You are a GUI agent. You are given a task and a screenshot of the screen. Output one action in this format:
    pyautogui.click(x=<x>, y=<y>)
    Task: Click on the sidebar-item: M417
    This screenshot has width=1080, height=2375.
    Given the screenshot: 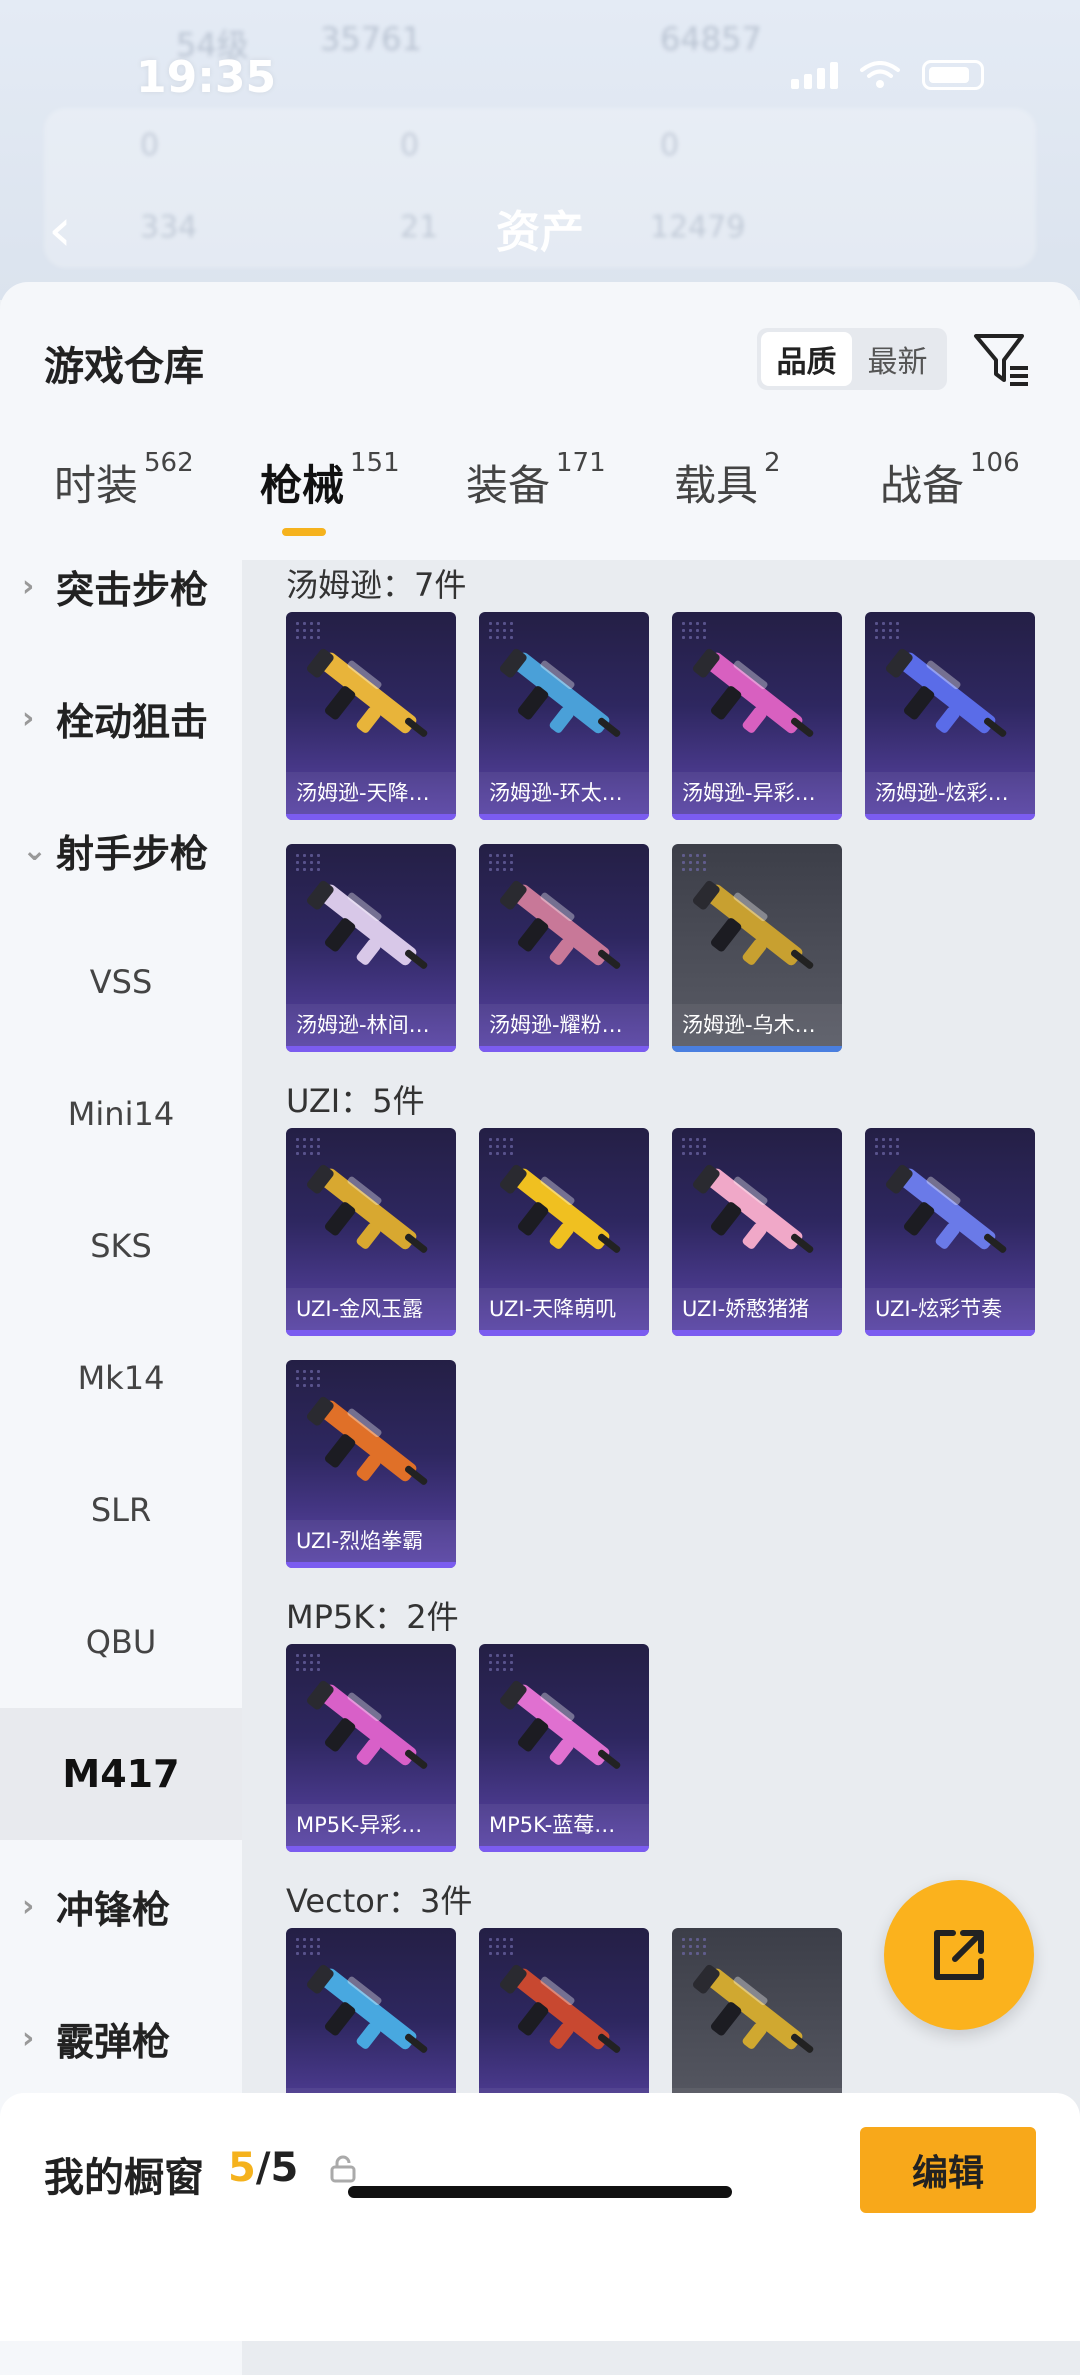 What is the action you would take?
    pyautogui.click(x=121, y=1774)
    